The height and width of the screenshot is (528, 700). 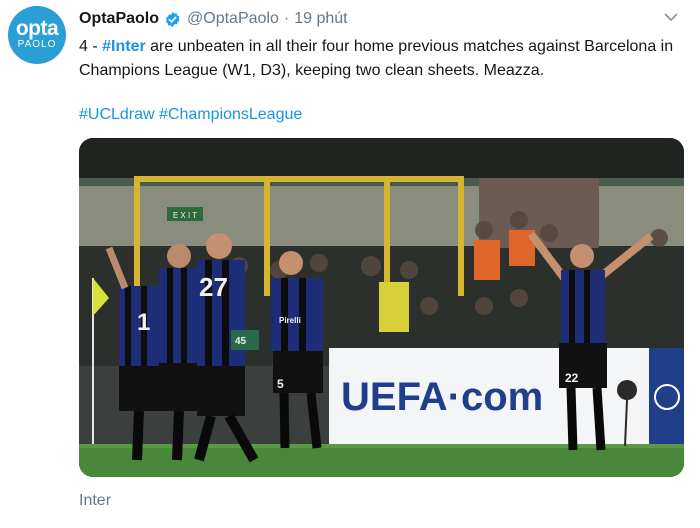 I want to click on exit-sign-text: E X I T, so click(x=185, y=215).